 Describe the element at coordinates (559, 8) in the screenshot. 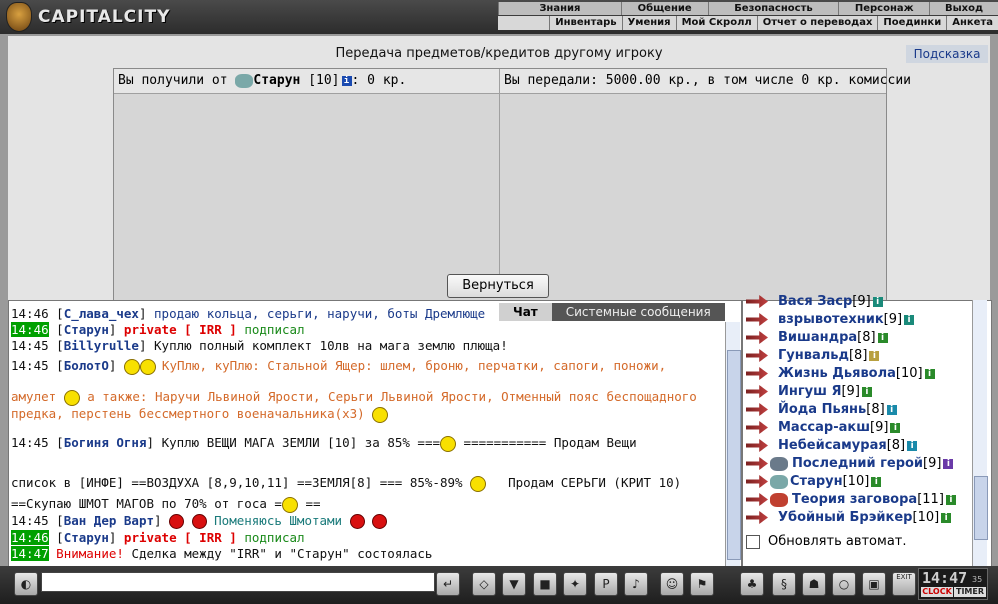

I see `menu-knowledge: Знания` at that location.